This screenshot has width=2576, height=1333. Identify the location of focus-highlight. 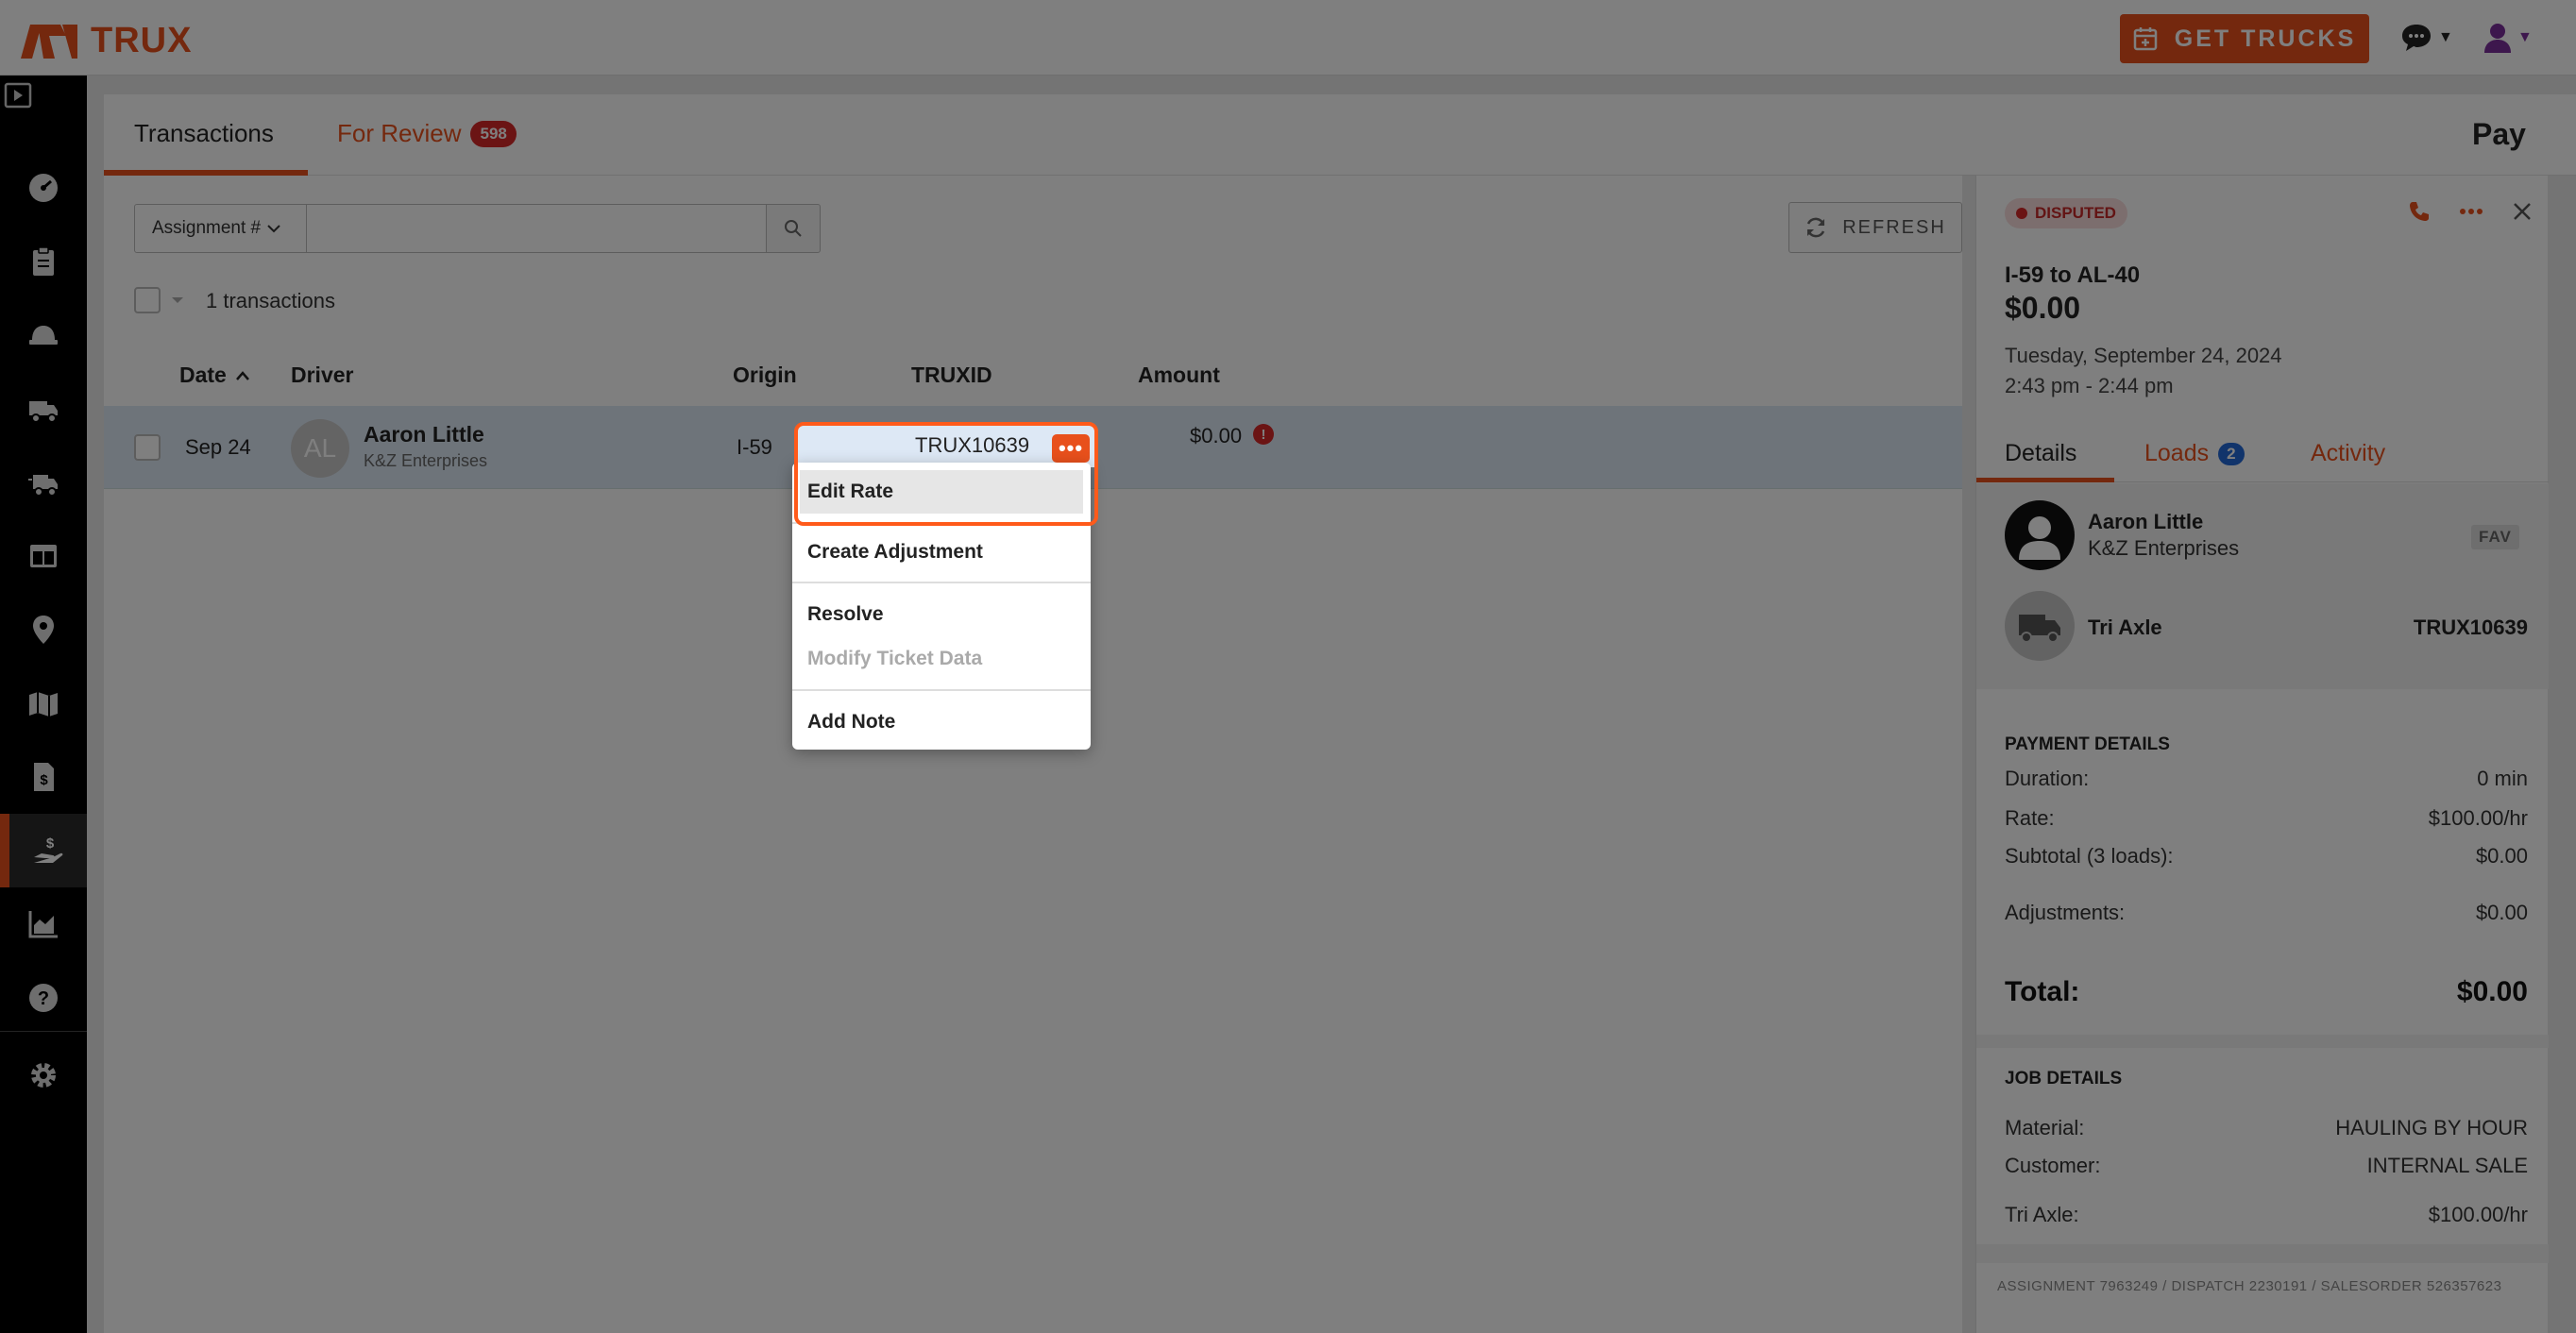
(946, 474).